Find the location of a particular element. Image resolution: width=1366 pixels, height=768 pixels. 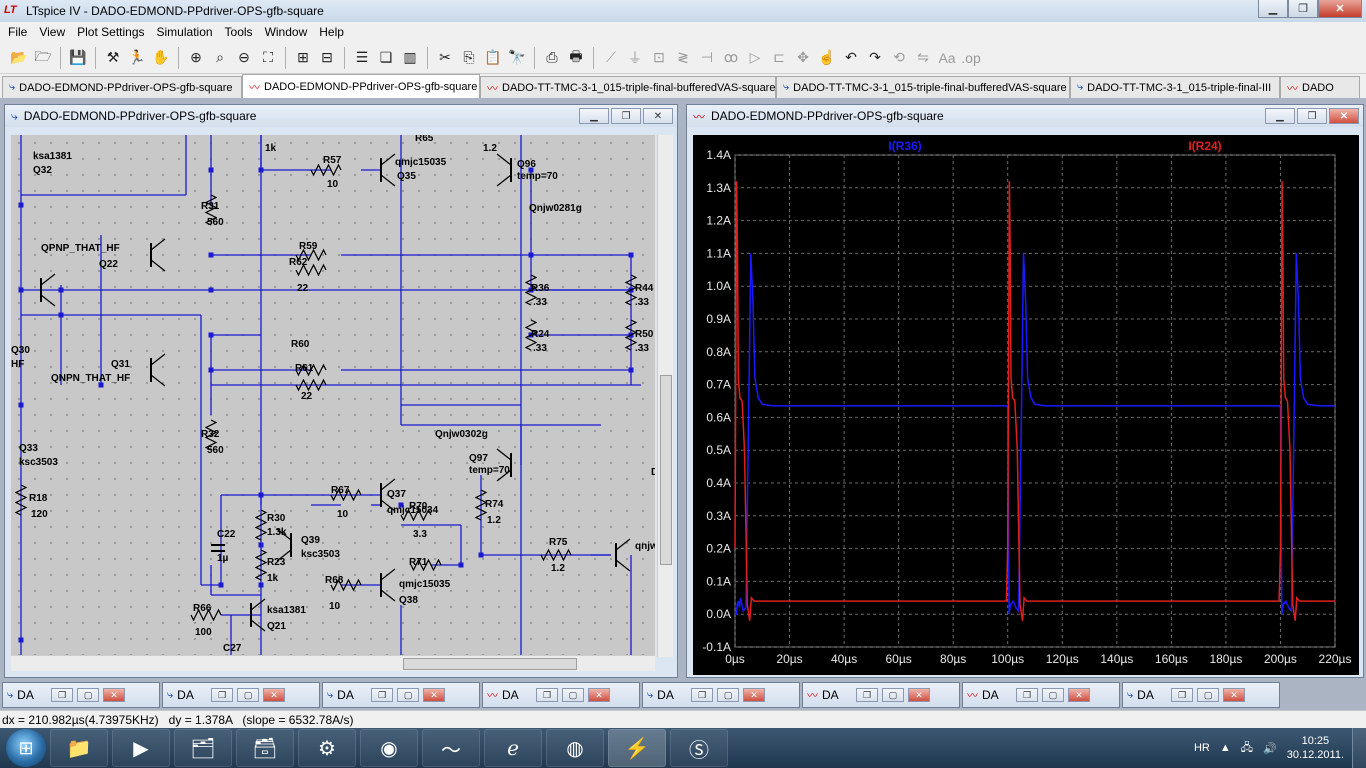

oscilloscope-app-icon: 〜 is located at coordinates (451, 748).